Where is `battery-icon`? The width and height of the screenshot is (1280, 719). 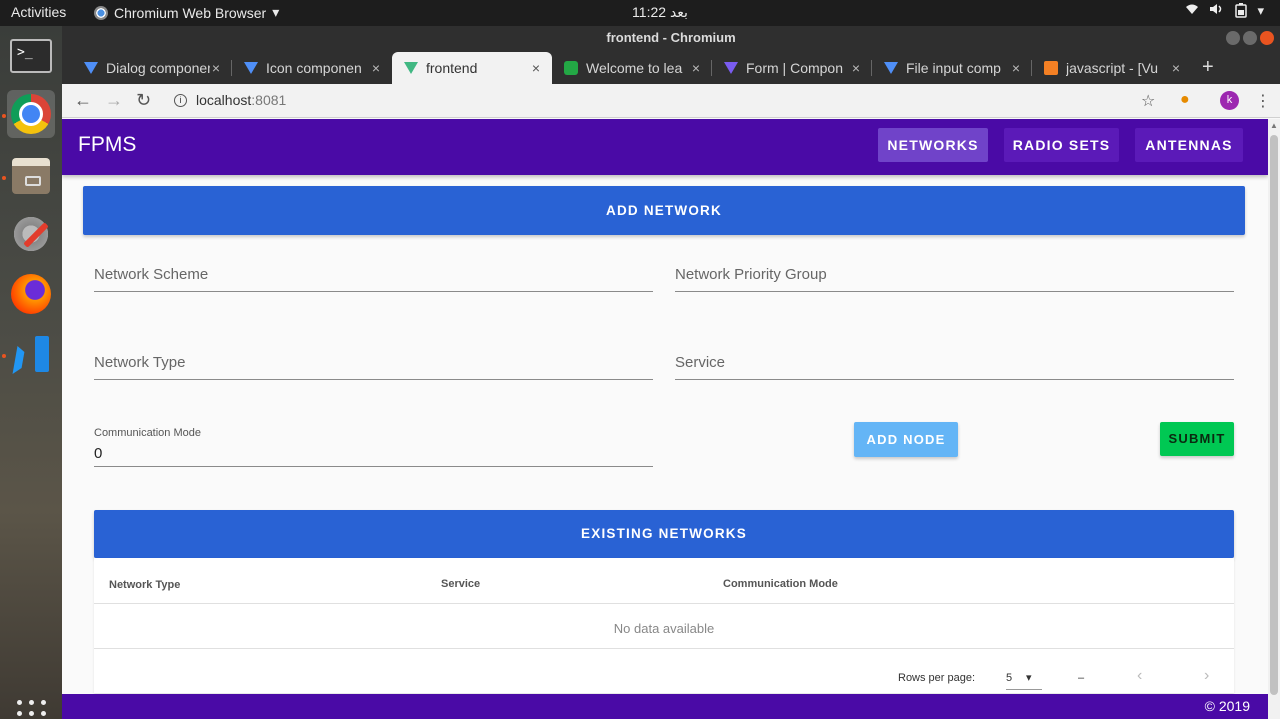
battery-icon is located at coordinates (1241, 12).